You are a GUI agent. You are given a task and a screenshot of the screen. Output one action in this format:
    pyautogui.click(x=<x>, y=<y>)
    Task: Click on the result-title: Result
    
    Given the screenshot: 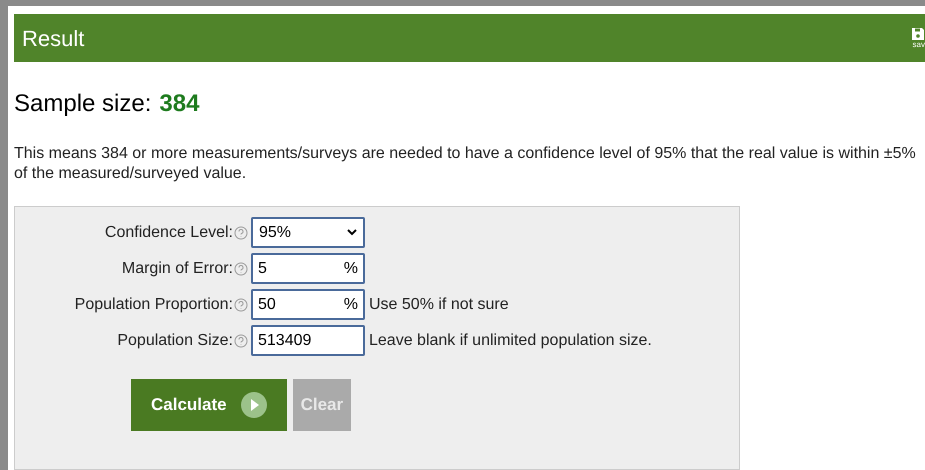 What is the action you would take?
    pyautogui.click(x=53, y=38)
    